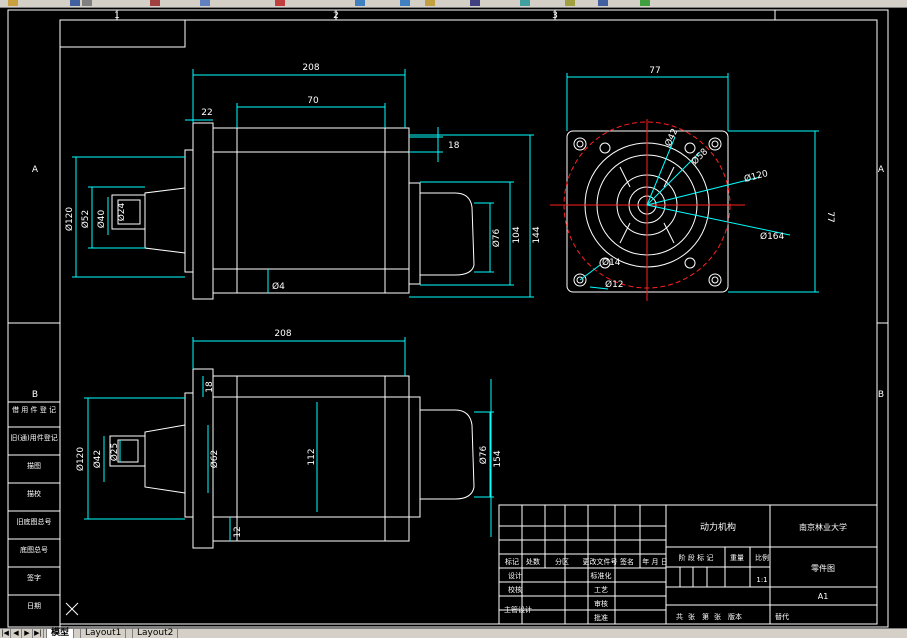 This screenshot has height=638, width=907. Describe the element at coordinates (360, 3) in the screenshot. I see `undo-icon` at that location.